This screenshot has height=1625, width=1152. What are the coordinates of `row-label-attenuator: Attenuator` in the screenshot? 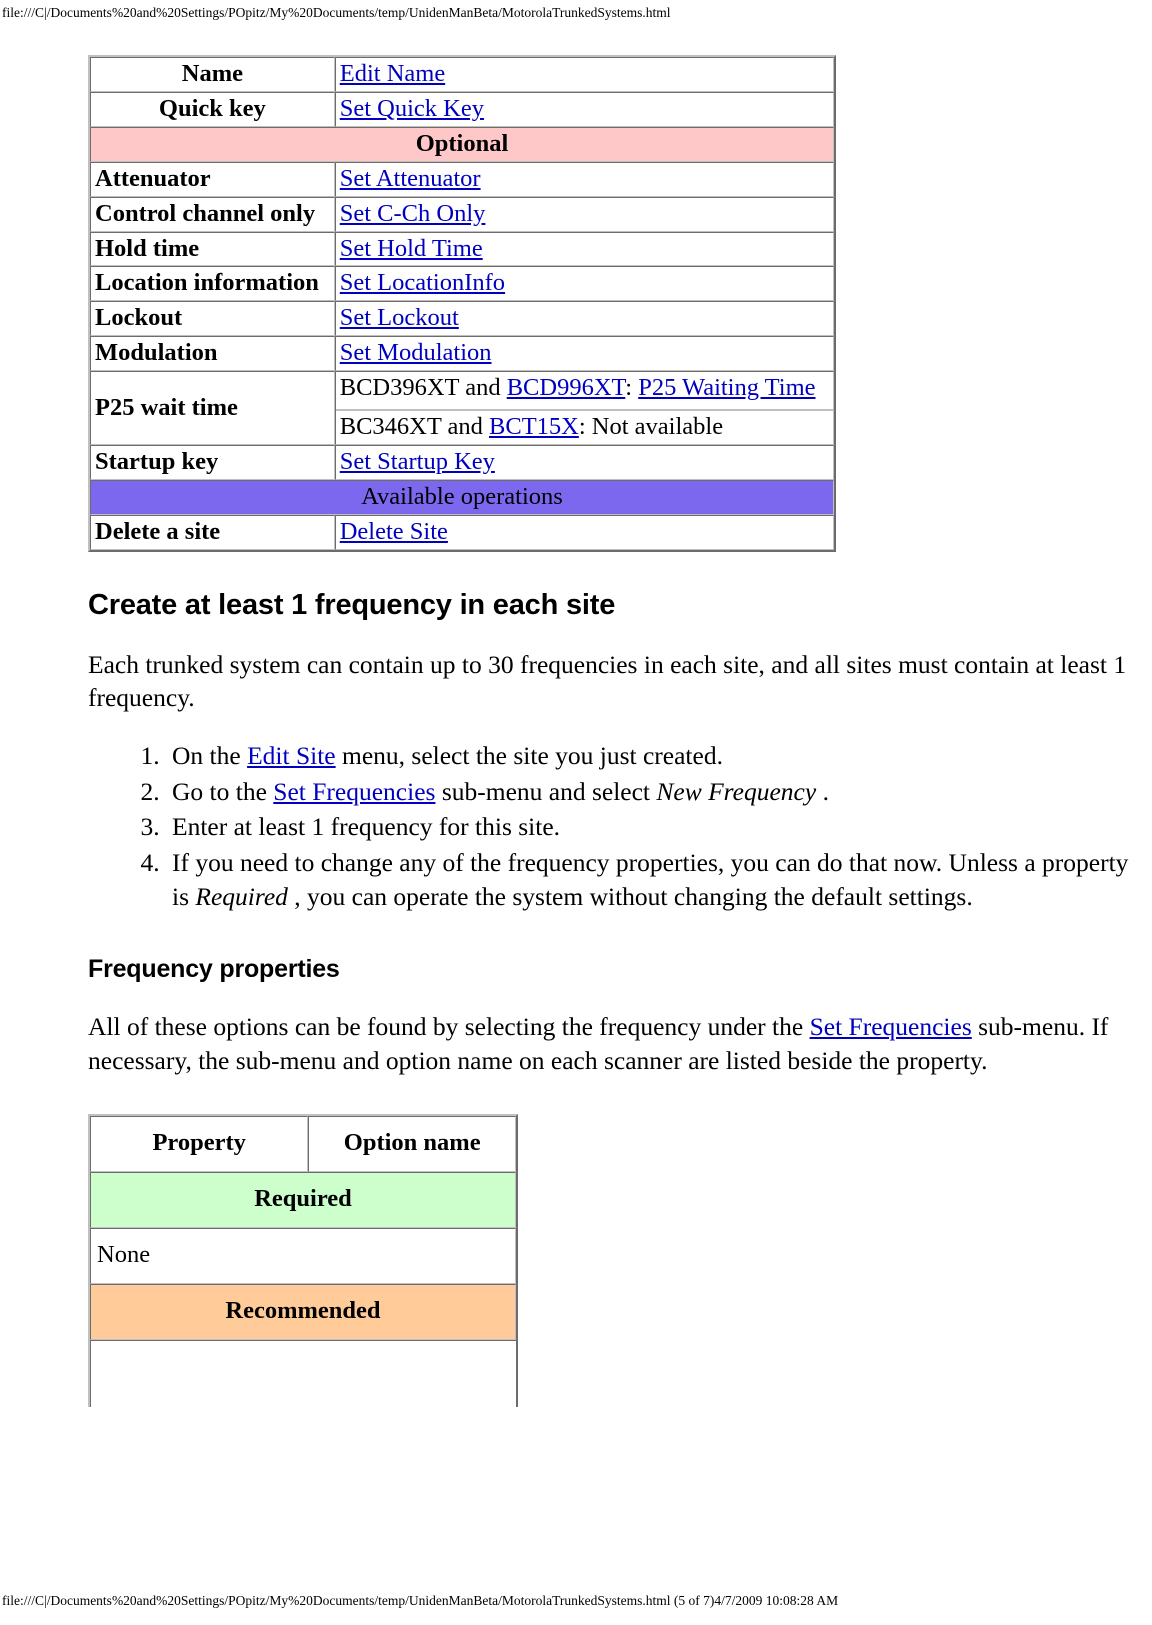 It's located at (212, 179).